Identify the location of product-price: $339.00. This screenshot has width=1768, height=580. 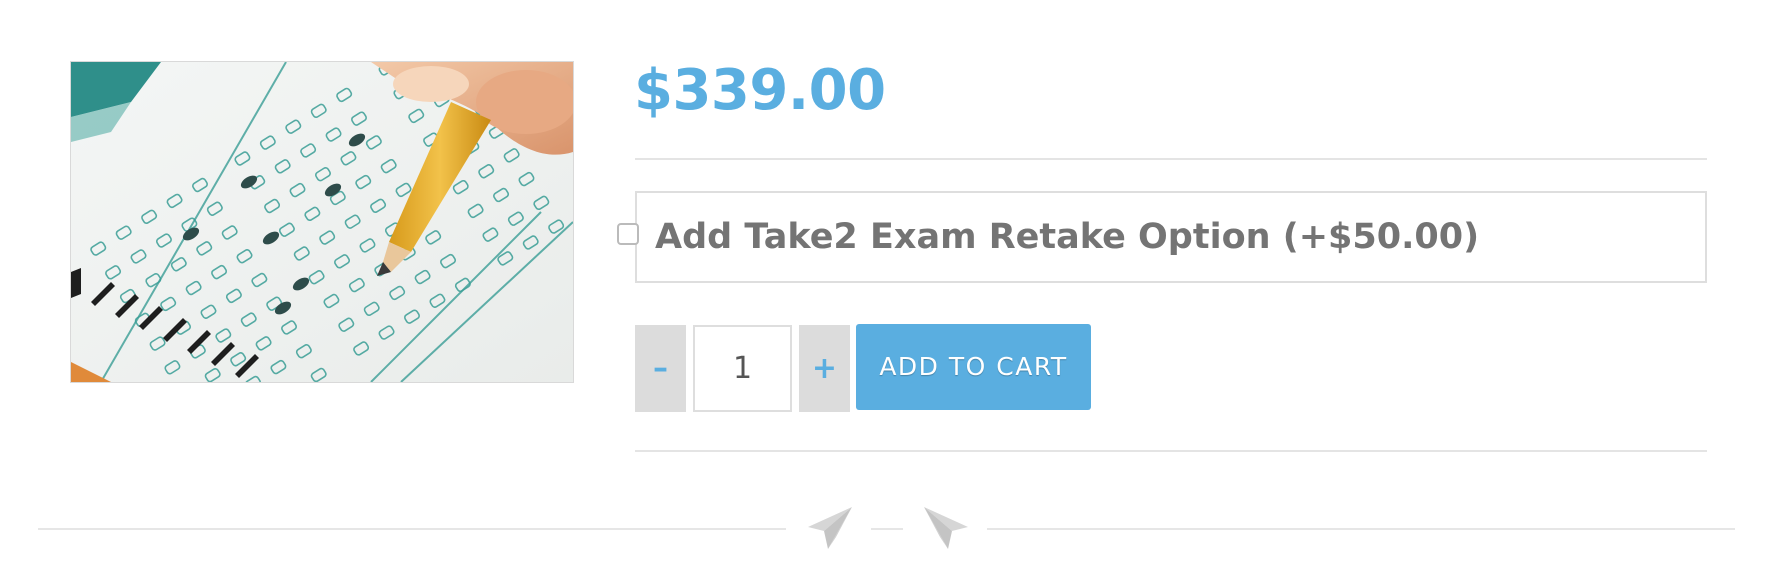
(760, 90).